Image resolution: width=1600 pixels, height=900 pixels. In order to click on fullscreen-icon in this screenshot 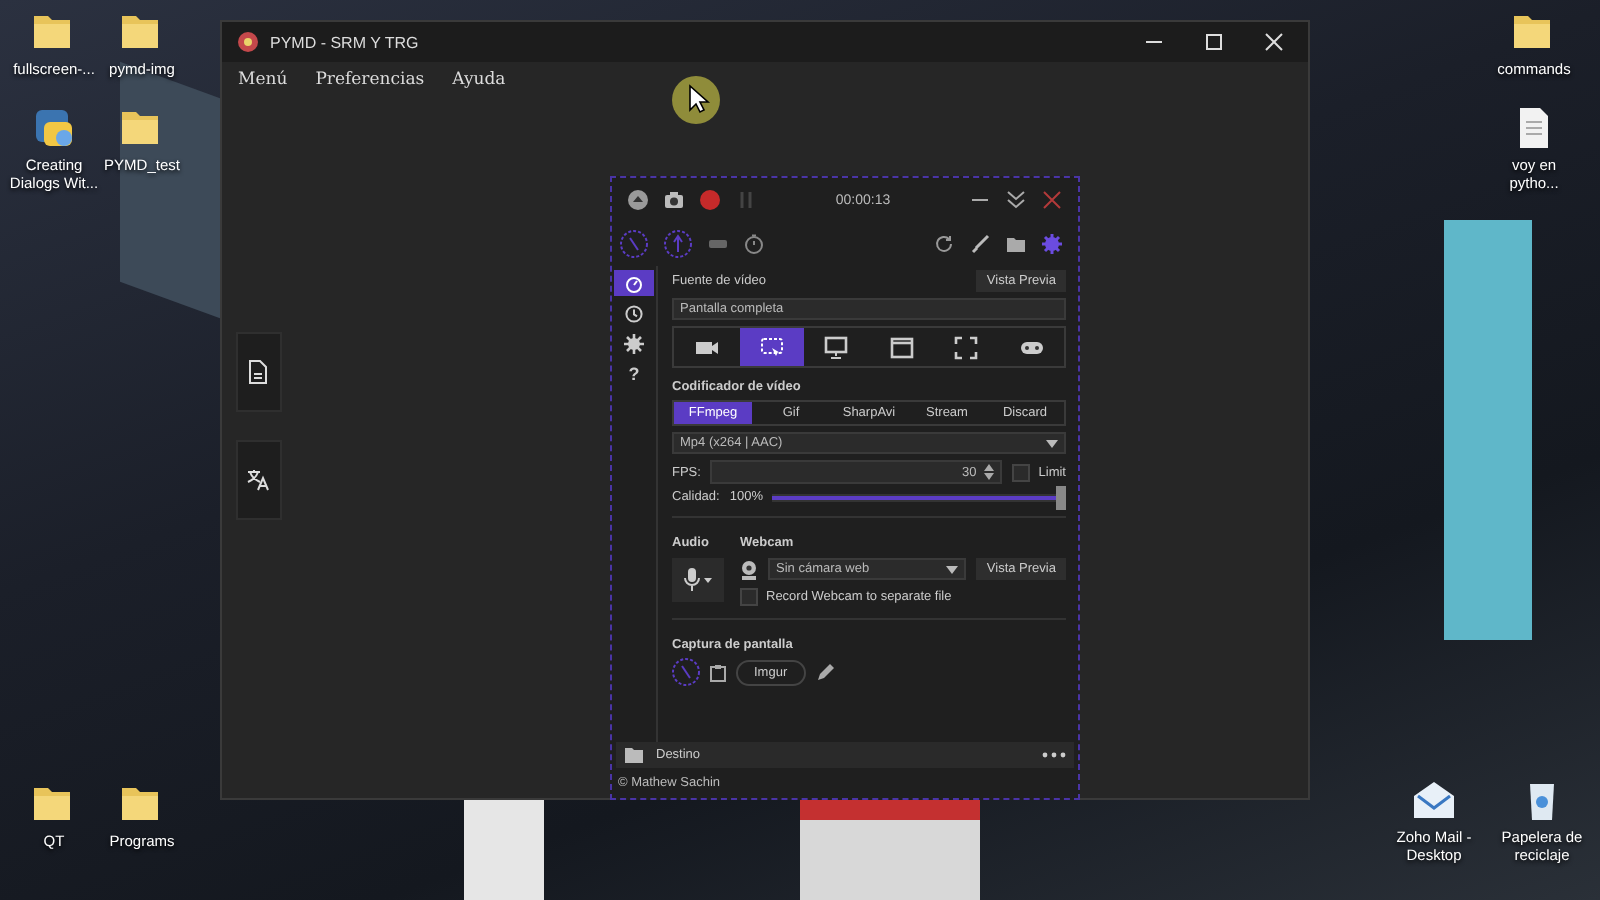, I will do `click(966, 347)`.